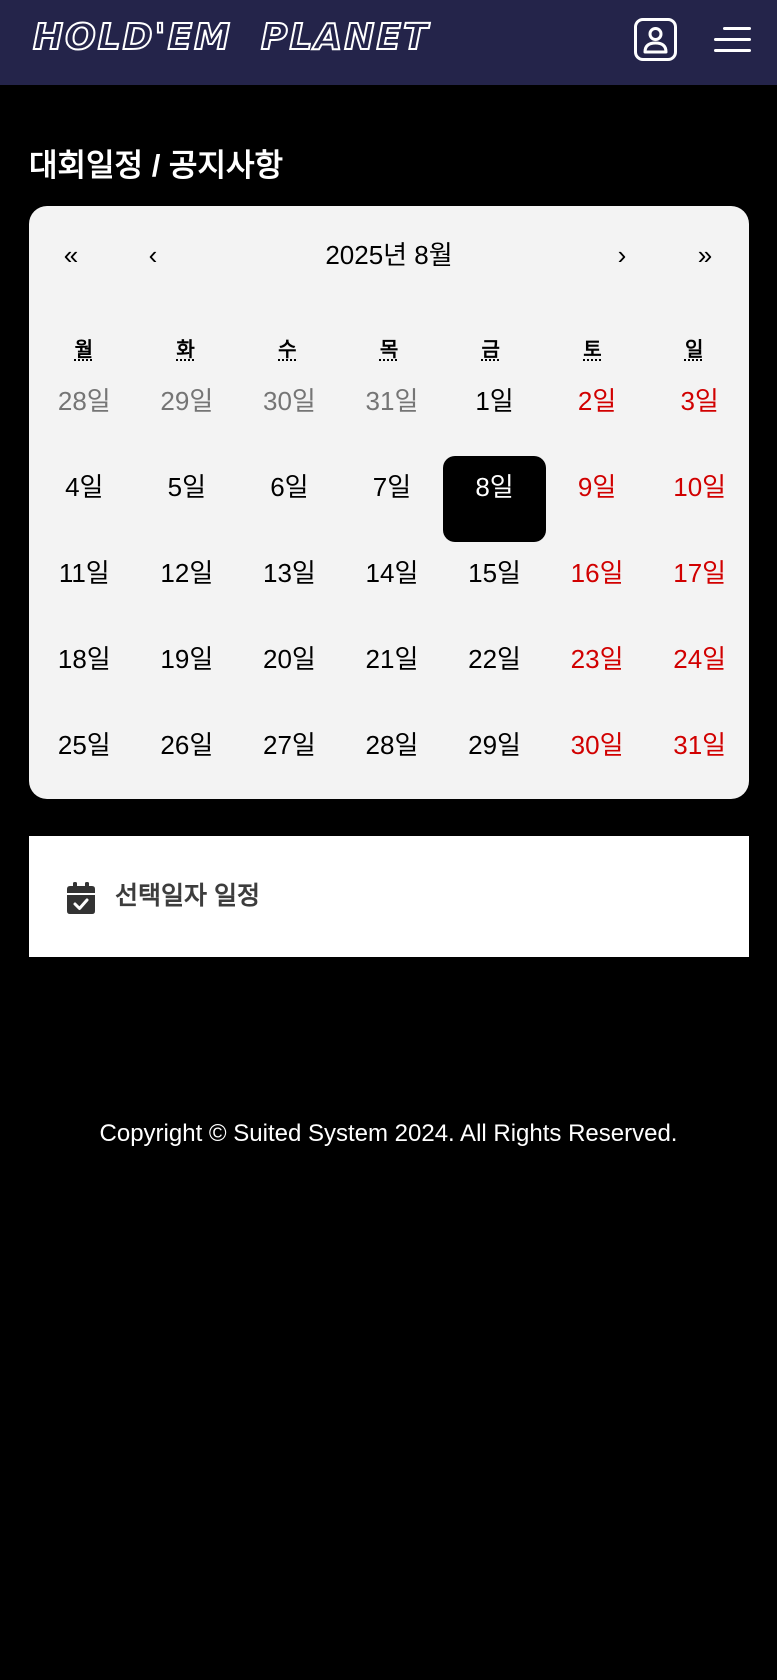  I want to click on weekday-label: 일, so click(694, 350).